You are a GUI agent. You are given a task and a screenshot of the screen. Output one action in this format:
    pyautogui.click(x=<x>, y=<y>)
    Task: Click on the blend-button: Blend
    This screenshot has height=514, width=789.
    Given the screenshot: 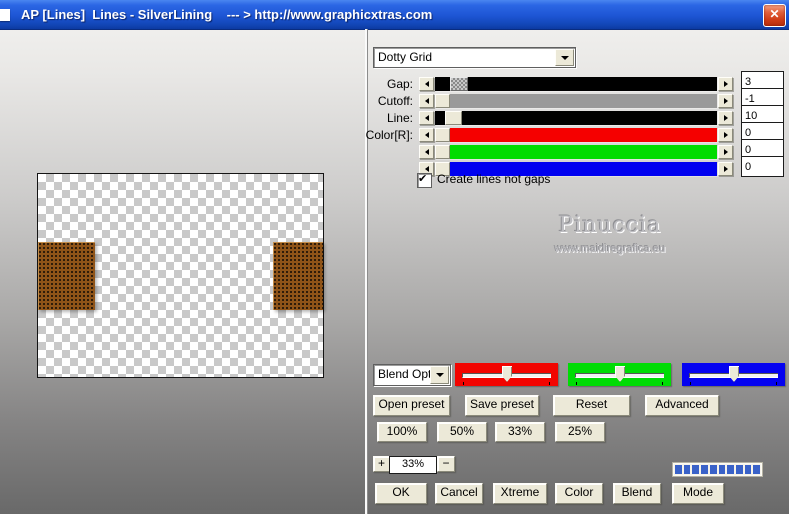 What is the action you would take?
    pyautogui.click(x=637, y=493)
    